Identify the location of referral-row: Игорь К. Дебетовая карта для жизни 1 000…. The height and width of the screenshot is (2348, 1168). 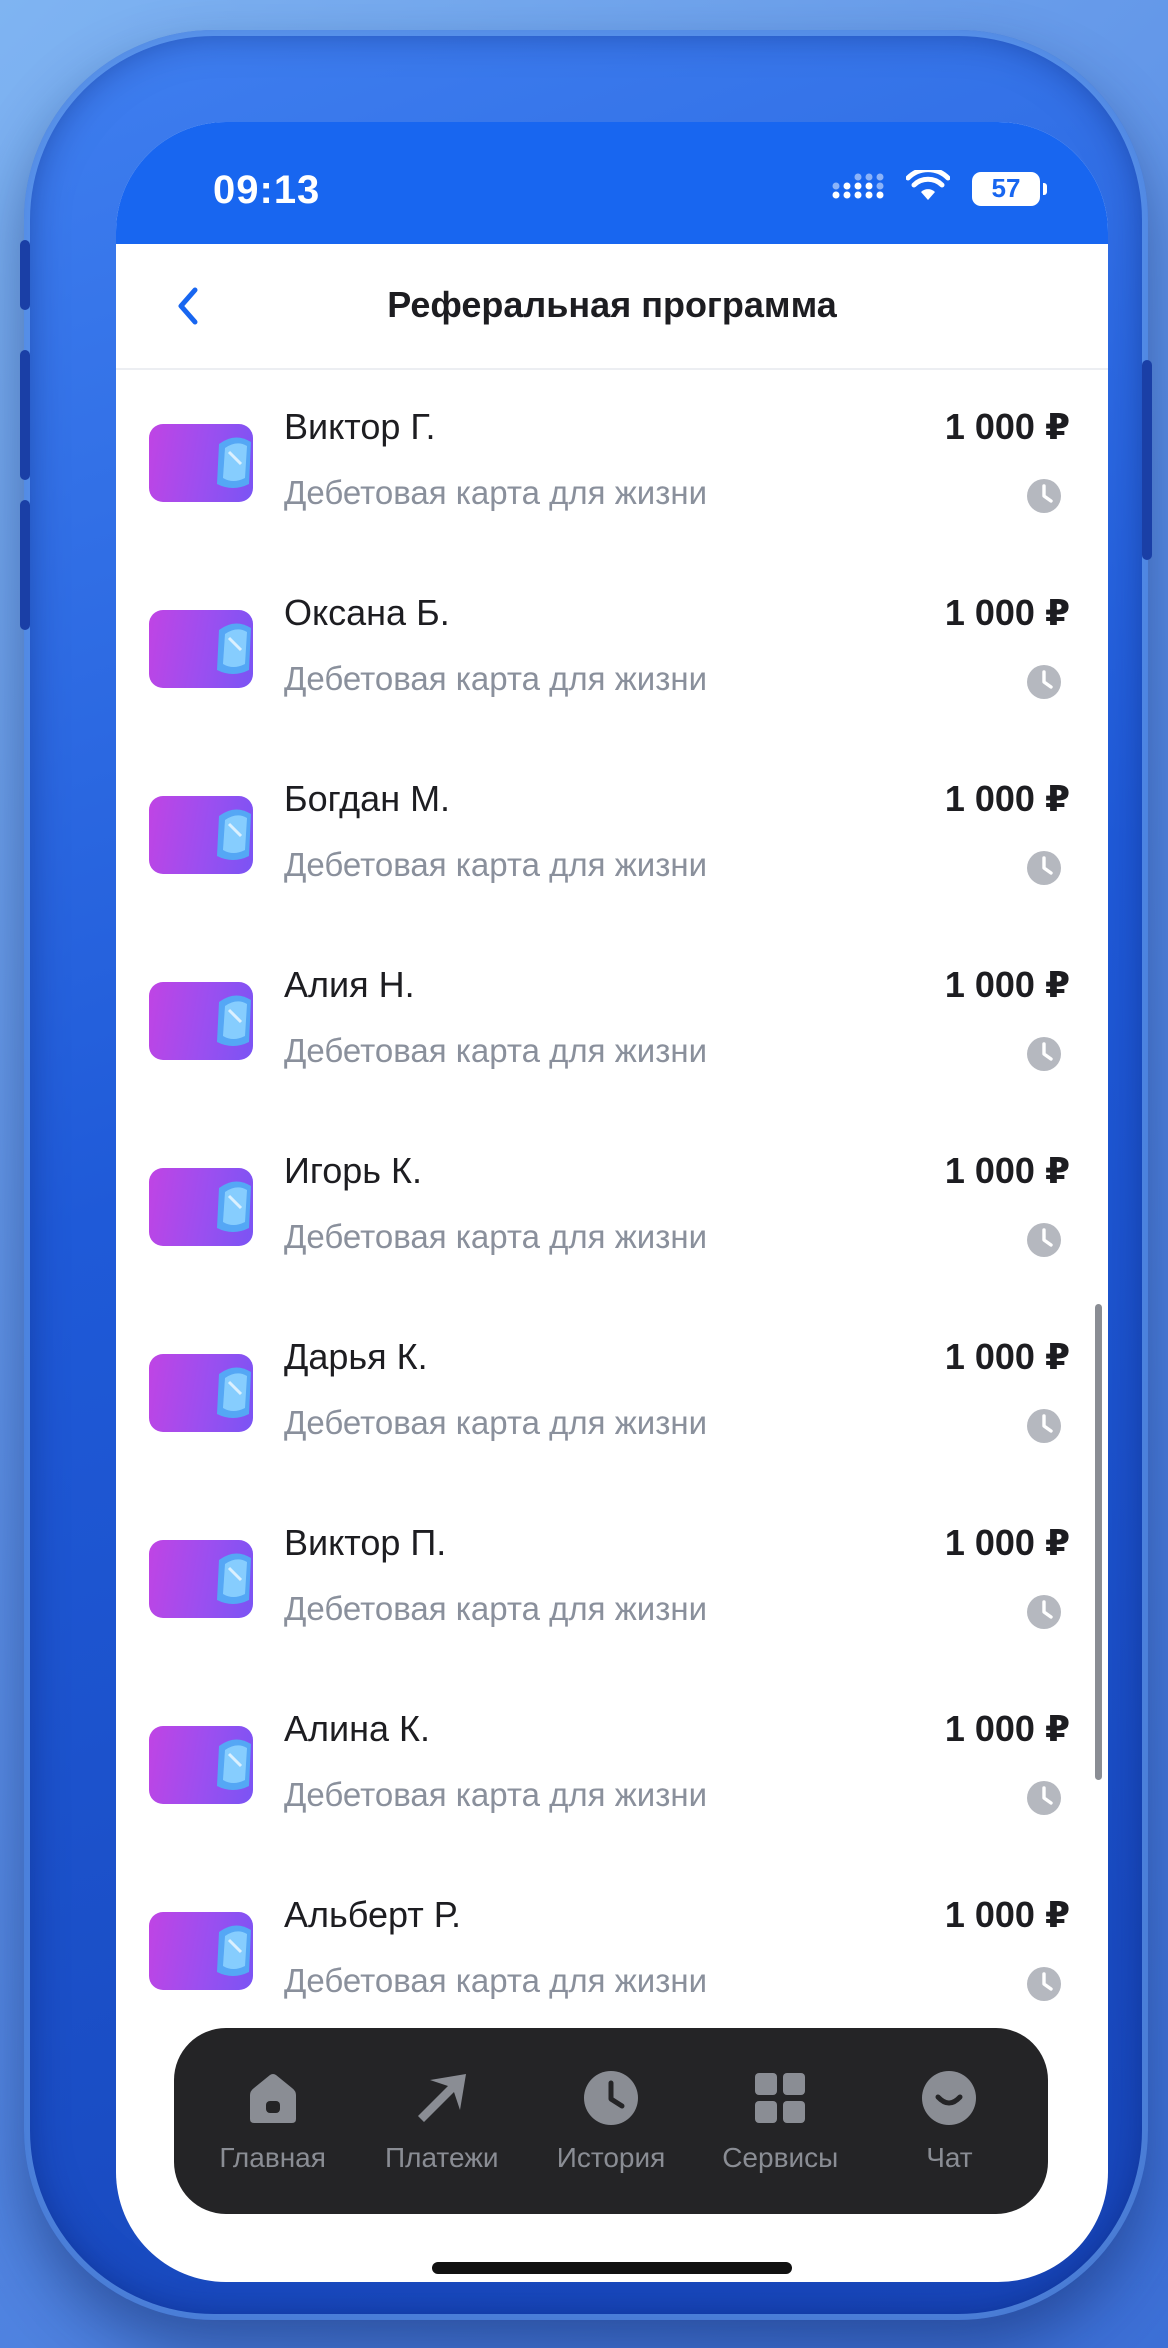
(612, 1207).